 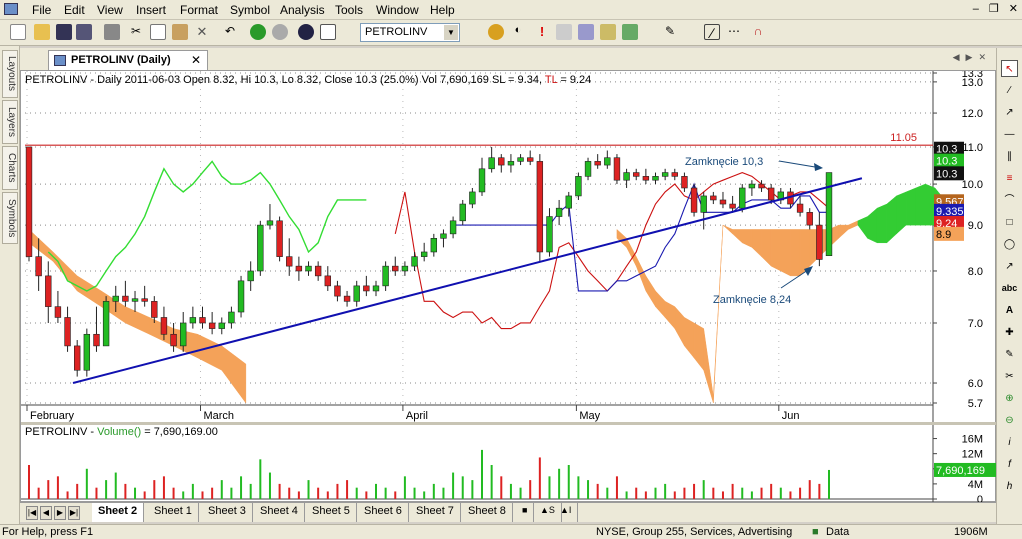 I want to click on sheet-tab-5: Sheet 5, so click(x=331, y=512).